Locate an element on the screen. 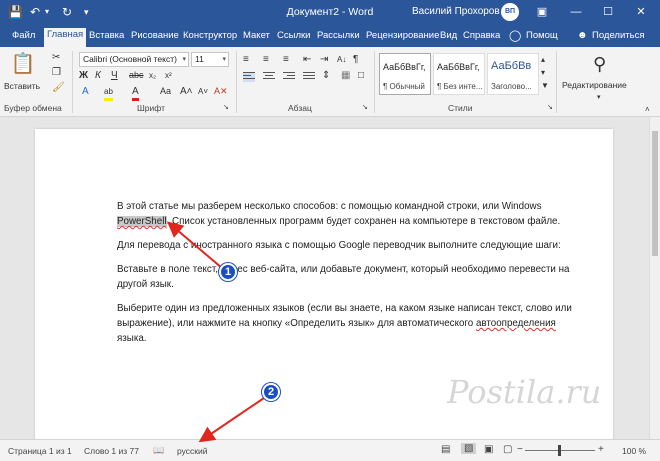 This screenshot has width=660, height=461. multilevel-list-icon: ≡ is located at coordinates (286, 59).